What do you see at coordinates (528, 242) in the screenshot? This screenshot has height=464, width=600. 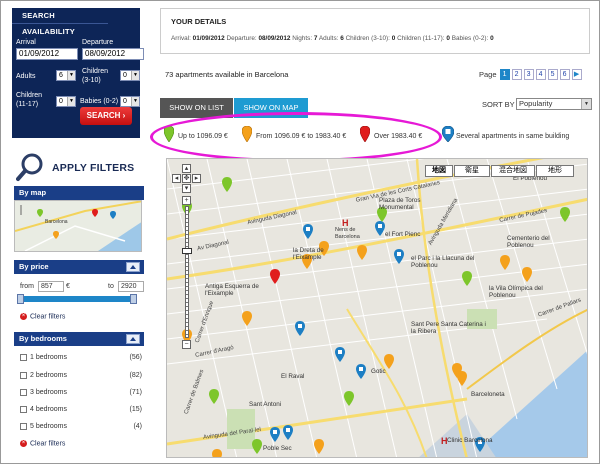 I see `map-label: Cementerio del Poblenou` at bounding box center [528, 242].